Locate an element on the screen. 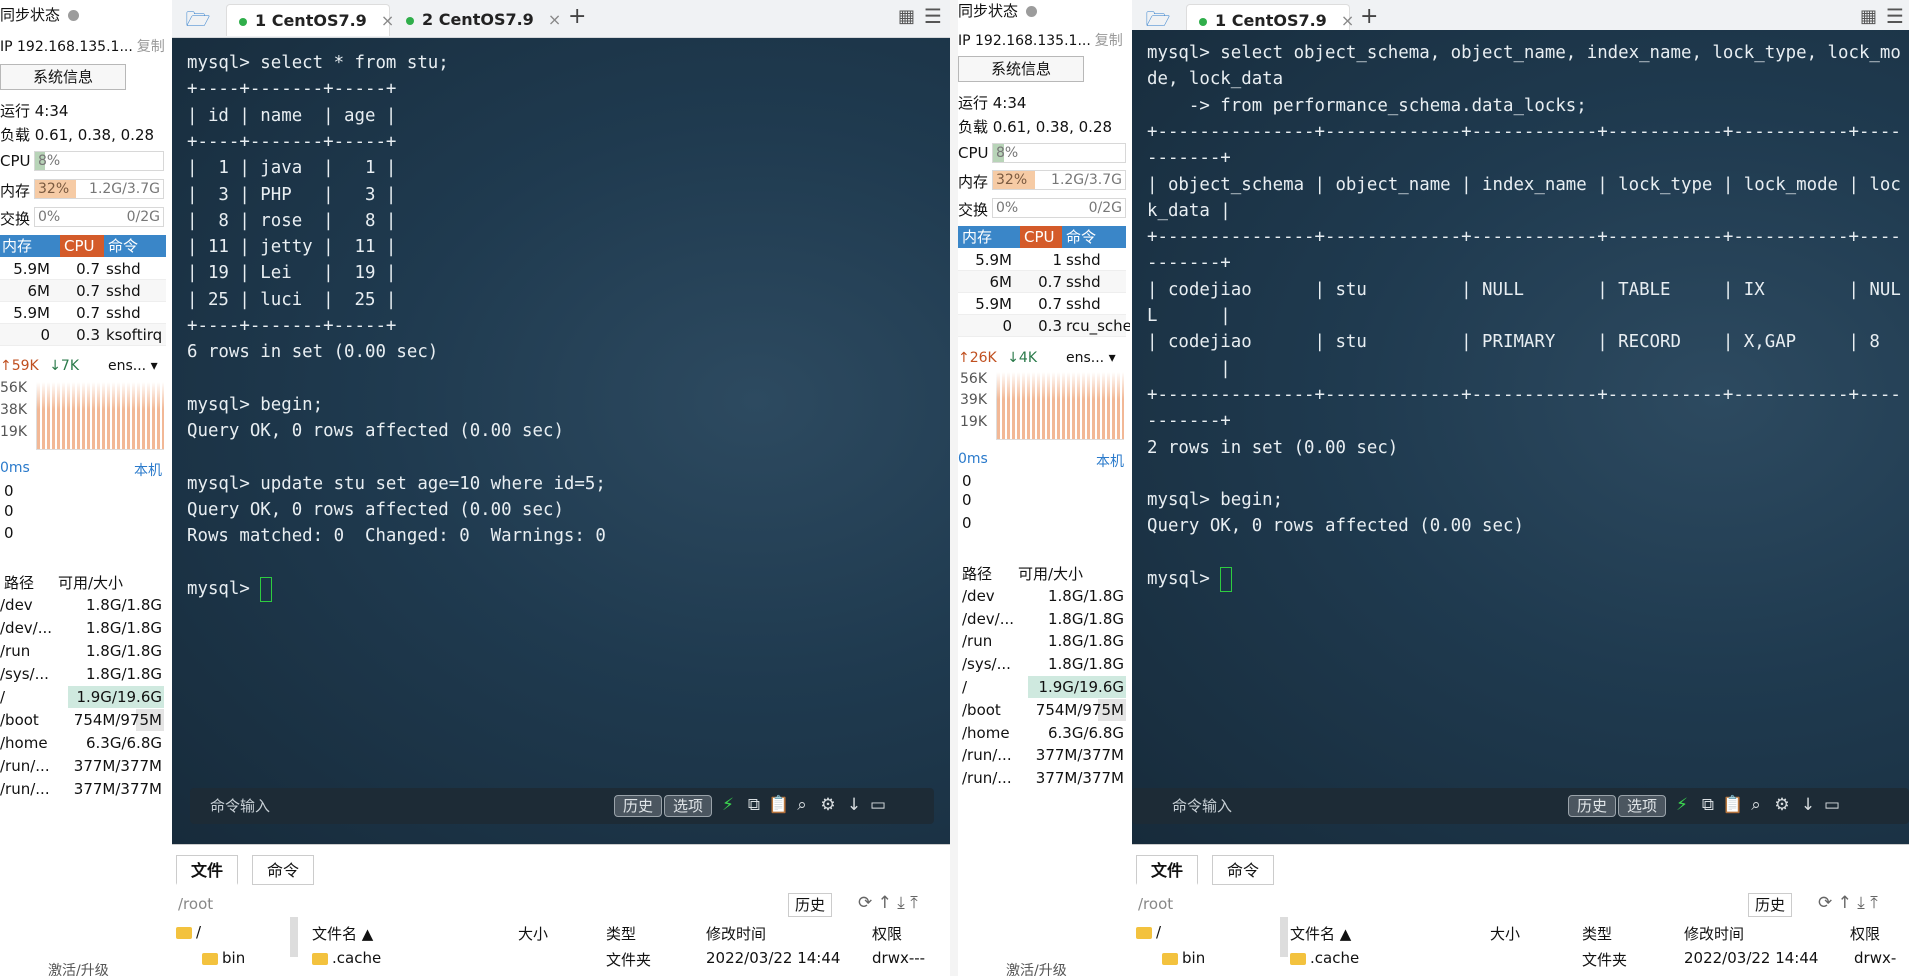 The height and width of the screenshot is (976, 1909). connected-icon is located at coordinates (243, 21).